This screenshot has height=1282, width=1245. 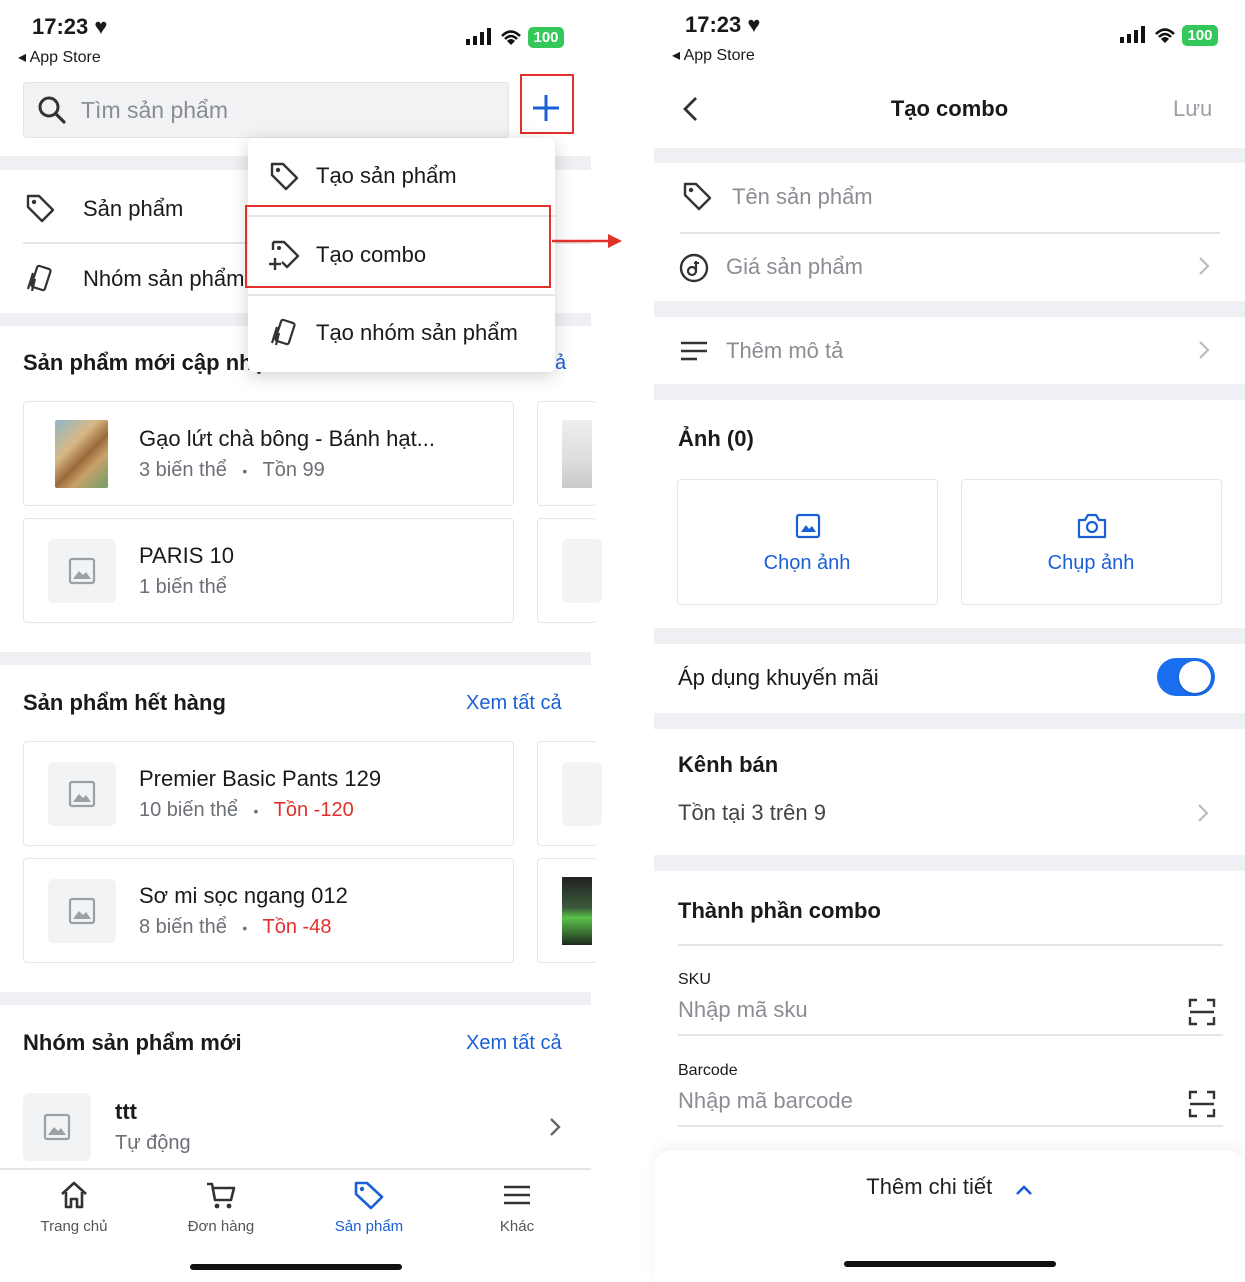 I want to click on barcode-input: Nhập mã barcode, so click(x=765, y=1101).